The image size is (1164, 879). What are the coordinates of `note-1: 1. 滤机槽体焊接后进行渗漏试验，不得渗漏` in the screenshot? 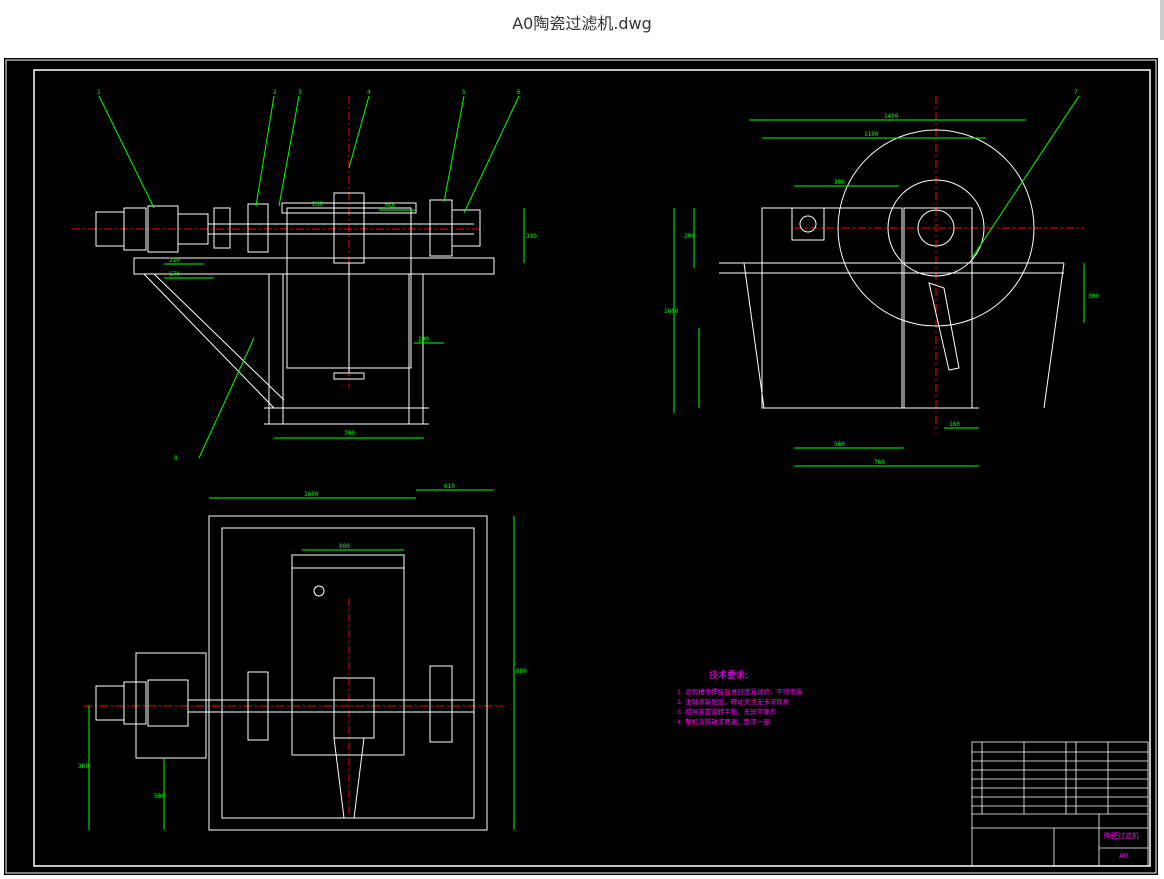 It's located at (740, 691).